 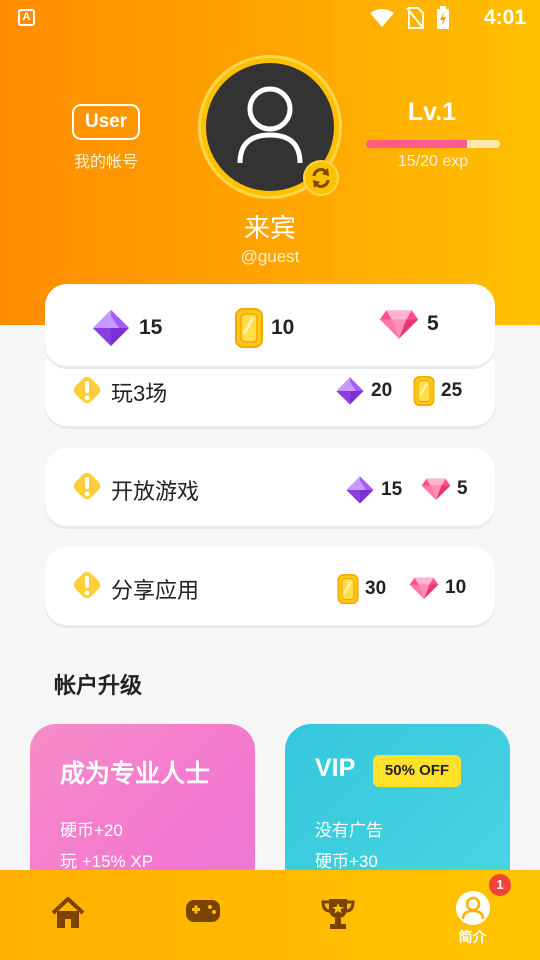 What do you see at coordinates (202, 911) in the screenshot?
I see `gamepad-icon` at bounding box center [202, 911].